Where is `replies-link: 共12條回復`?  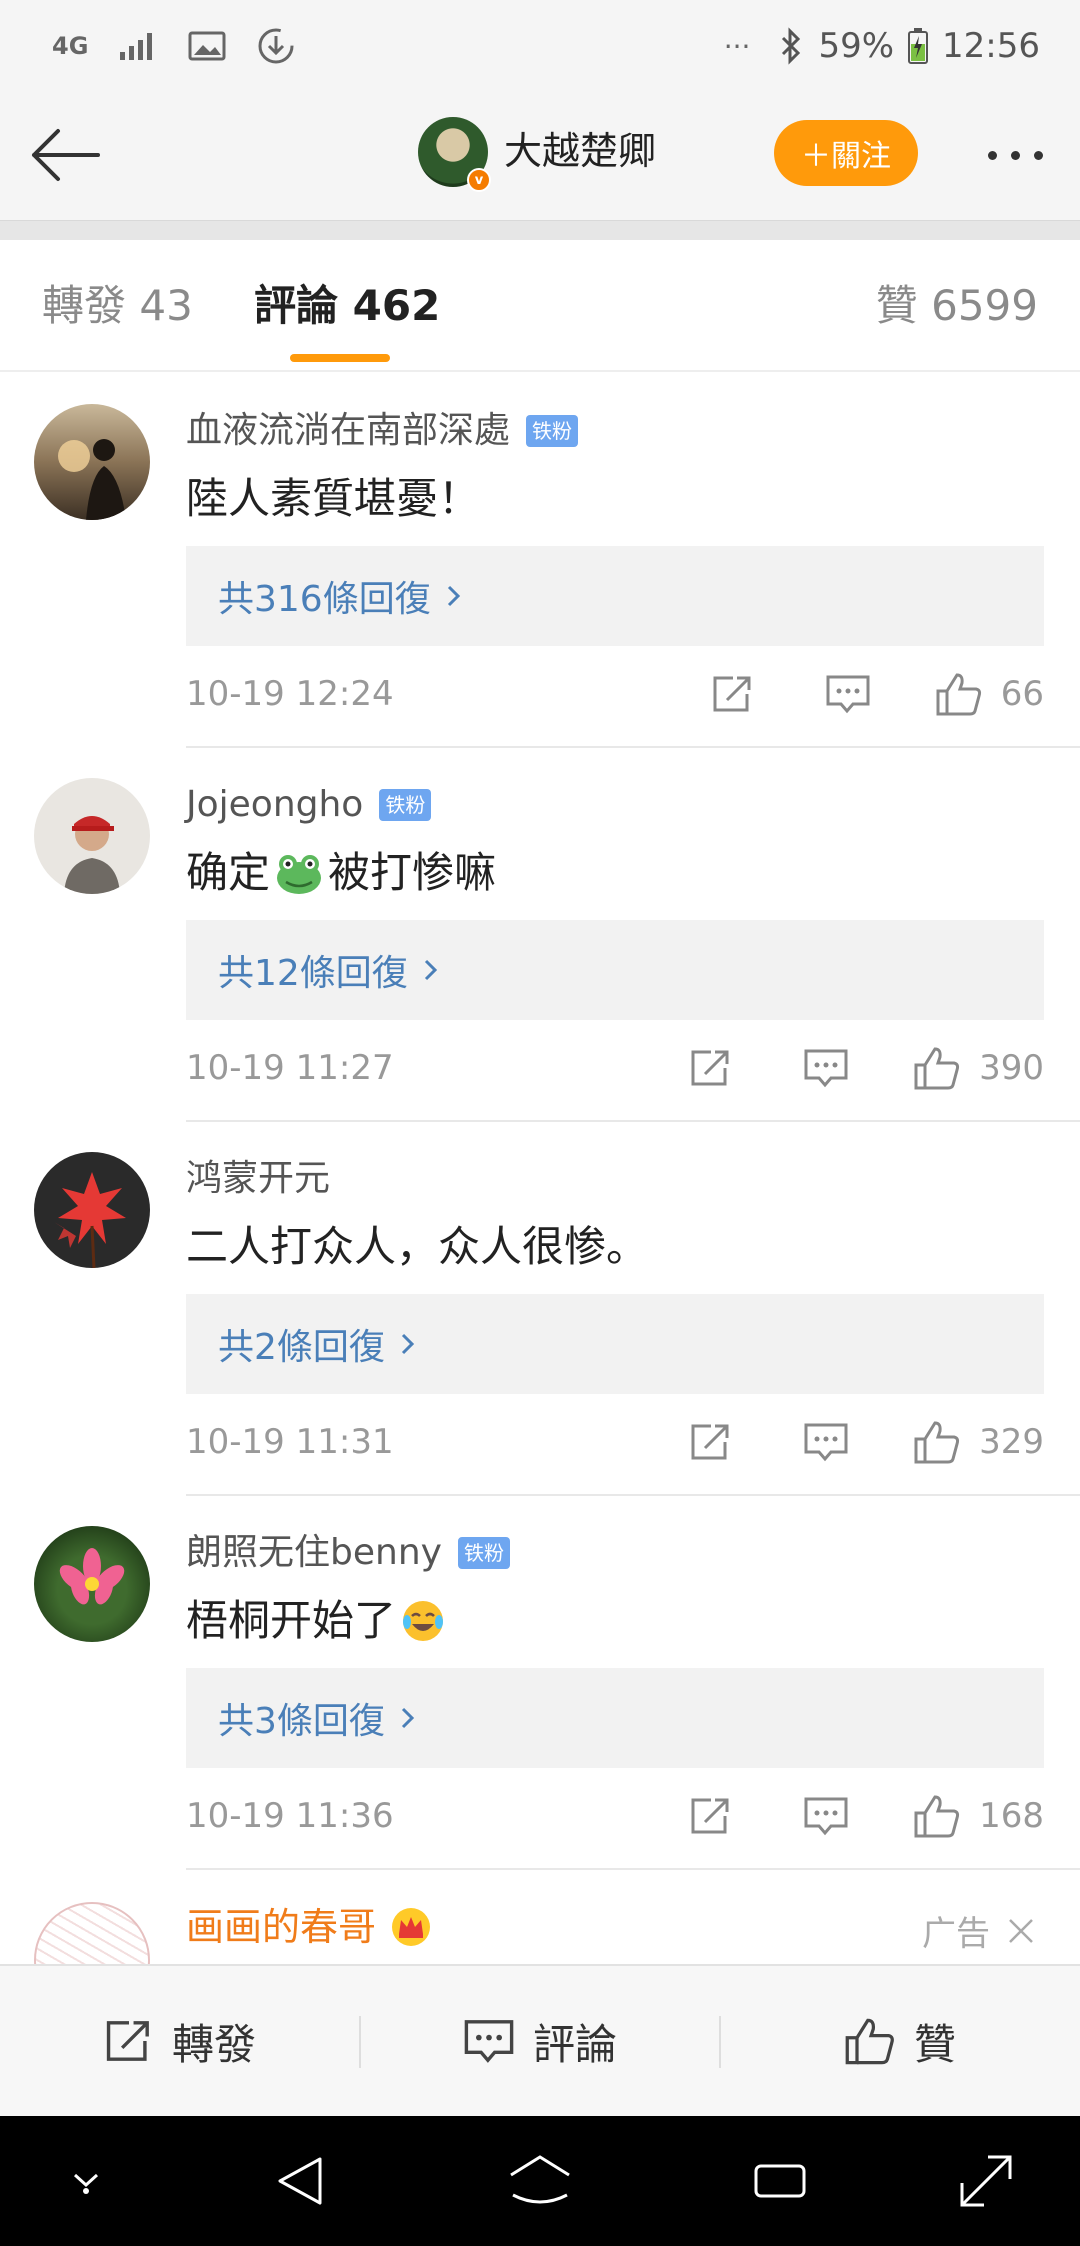
replies-link: 共12條回復 is located at coordinates (615, 970).